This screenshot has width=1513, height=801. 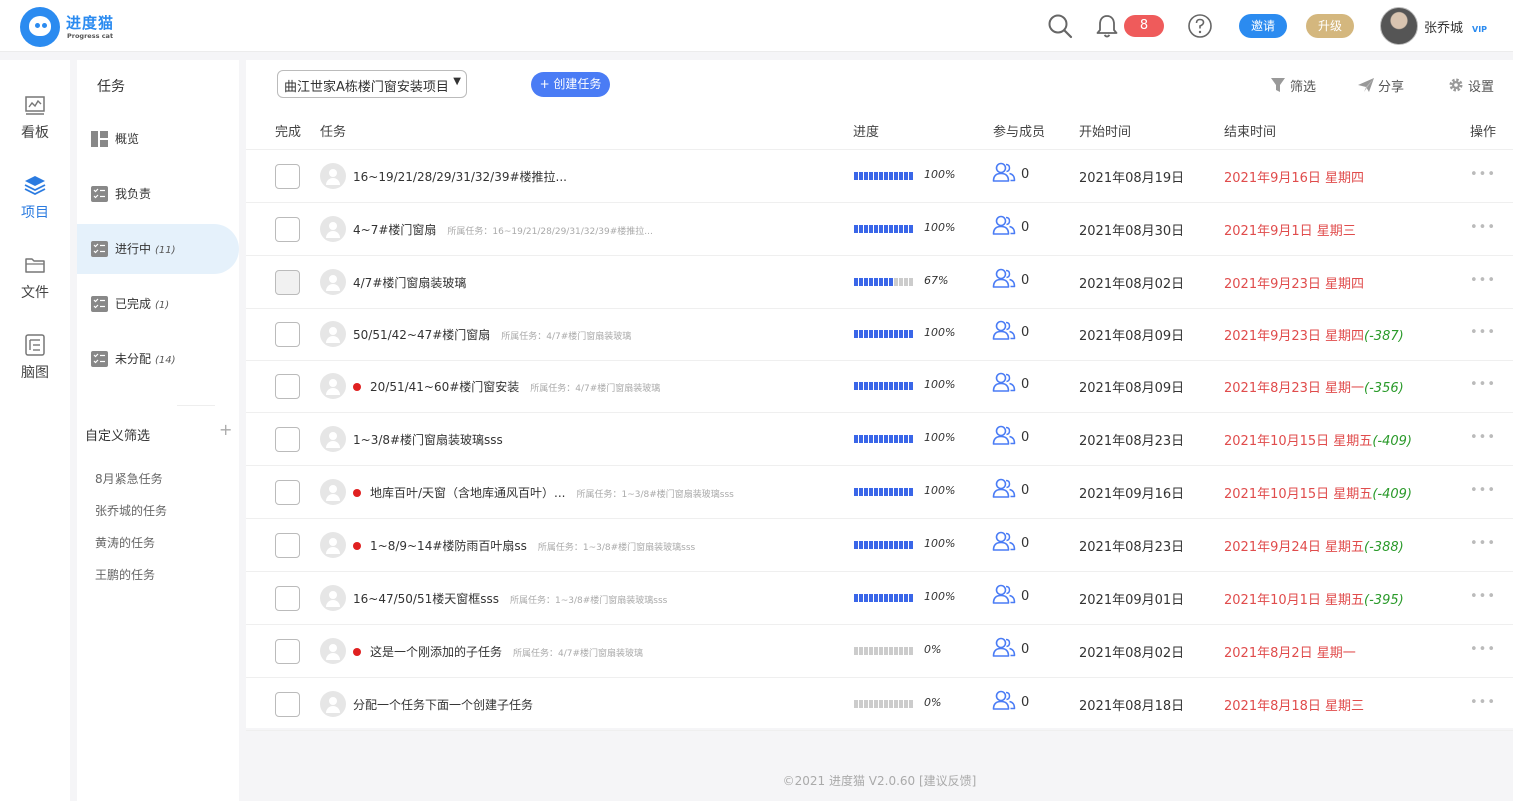 I want to click on sidebar-item-mine: 我负责, so click(x=158, y=194).